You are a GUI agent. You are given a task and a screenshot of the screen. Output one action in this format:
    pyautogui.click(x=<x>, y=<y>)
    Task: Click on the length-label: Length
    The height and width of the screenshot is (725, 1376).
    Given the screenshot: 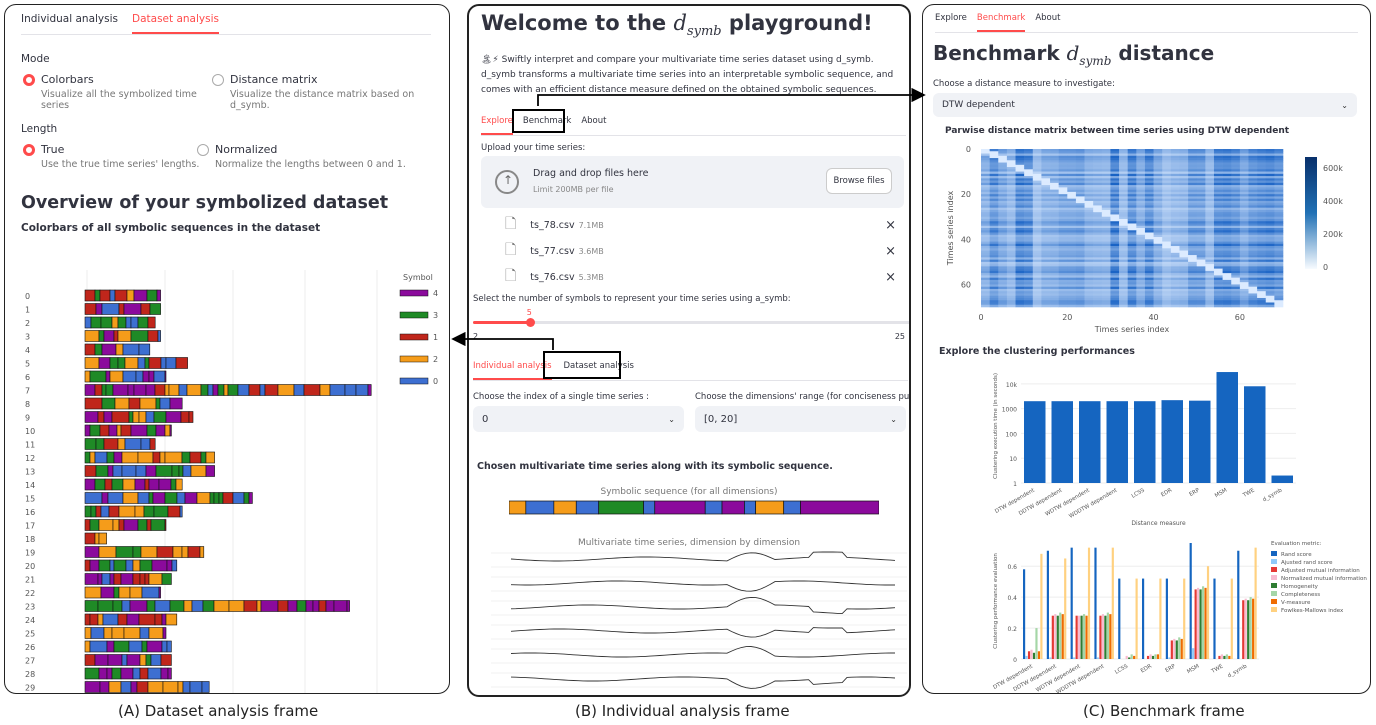 What is the action you would take?
    pyautogui.click(x=39, y=129)
    